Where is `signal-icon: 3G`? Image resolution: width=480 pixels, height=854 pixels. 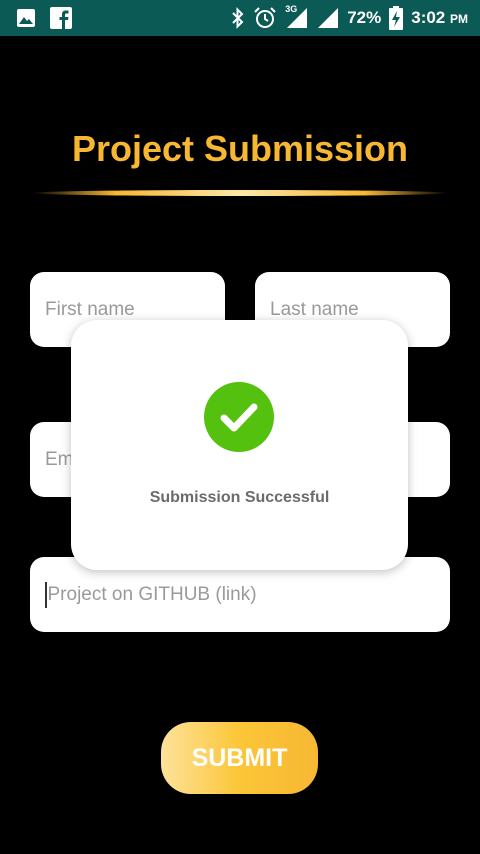 signal-icon: 3G is located at coordinates (297, 16).